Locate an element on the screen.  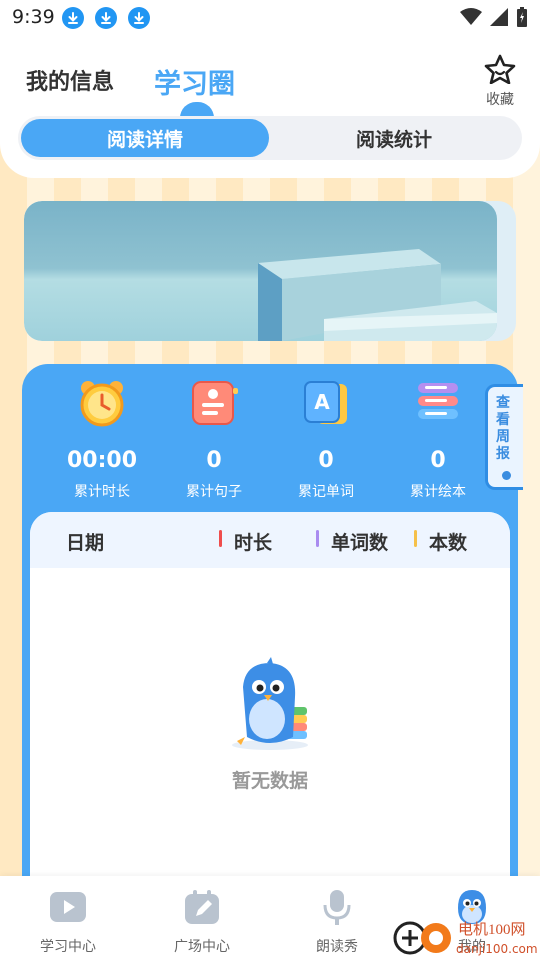
stairs-illustration is located at coordinates (377, 295).